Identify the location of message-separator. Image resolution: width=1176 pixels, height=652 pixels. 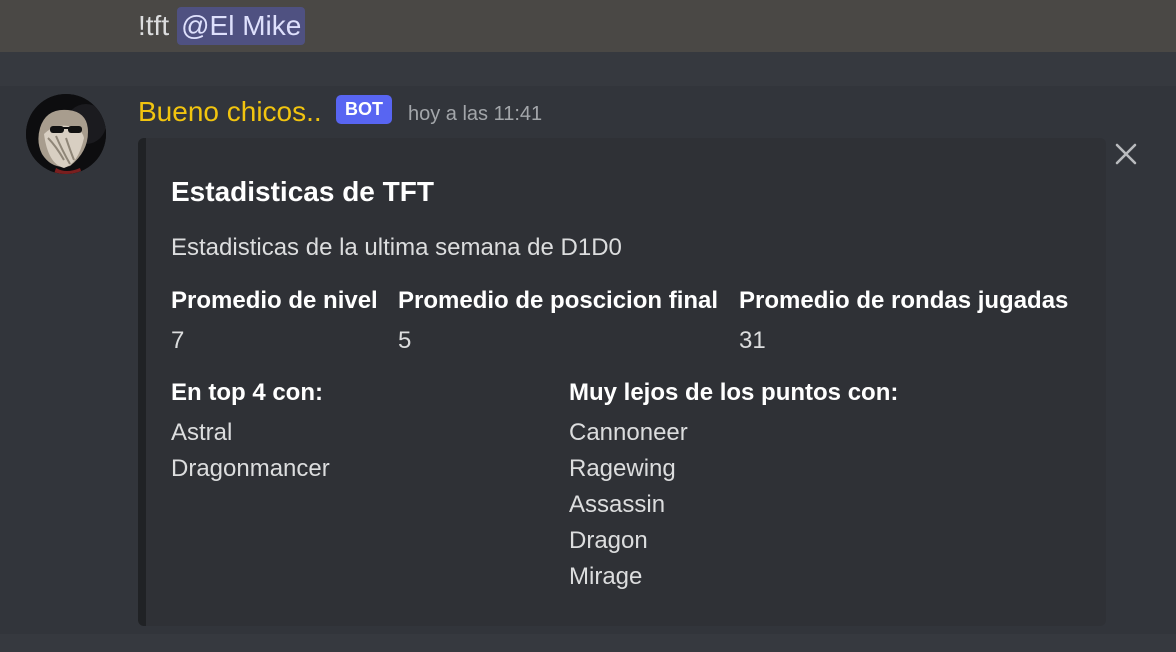
(588, 69).